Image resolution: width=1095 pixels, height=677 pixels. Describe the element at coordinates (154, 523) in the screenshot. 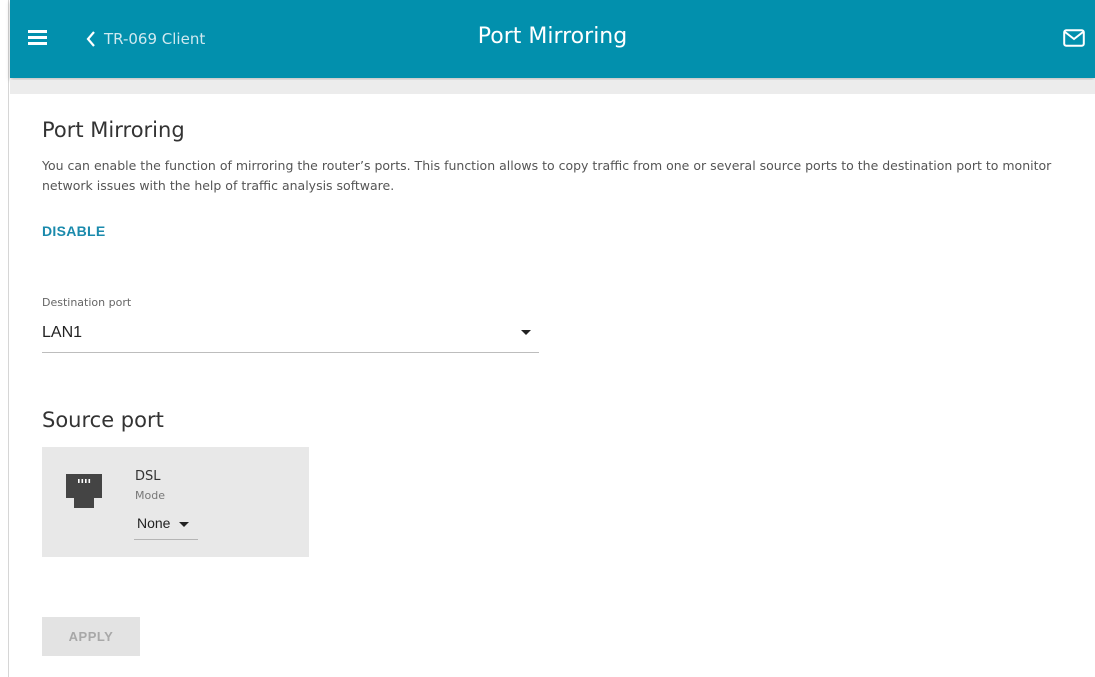

I see `source-port-mode-value: None` at that location.